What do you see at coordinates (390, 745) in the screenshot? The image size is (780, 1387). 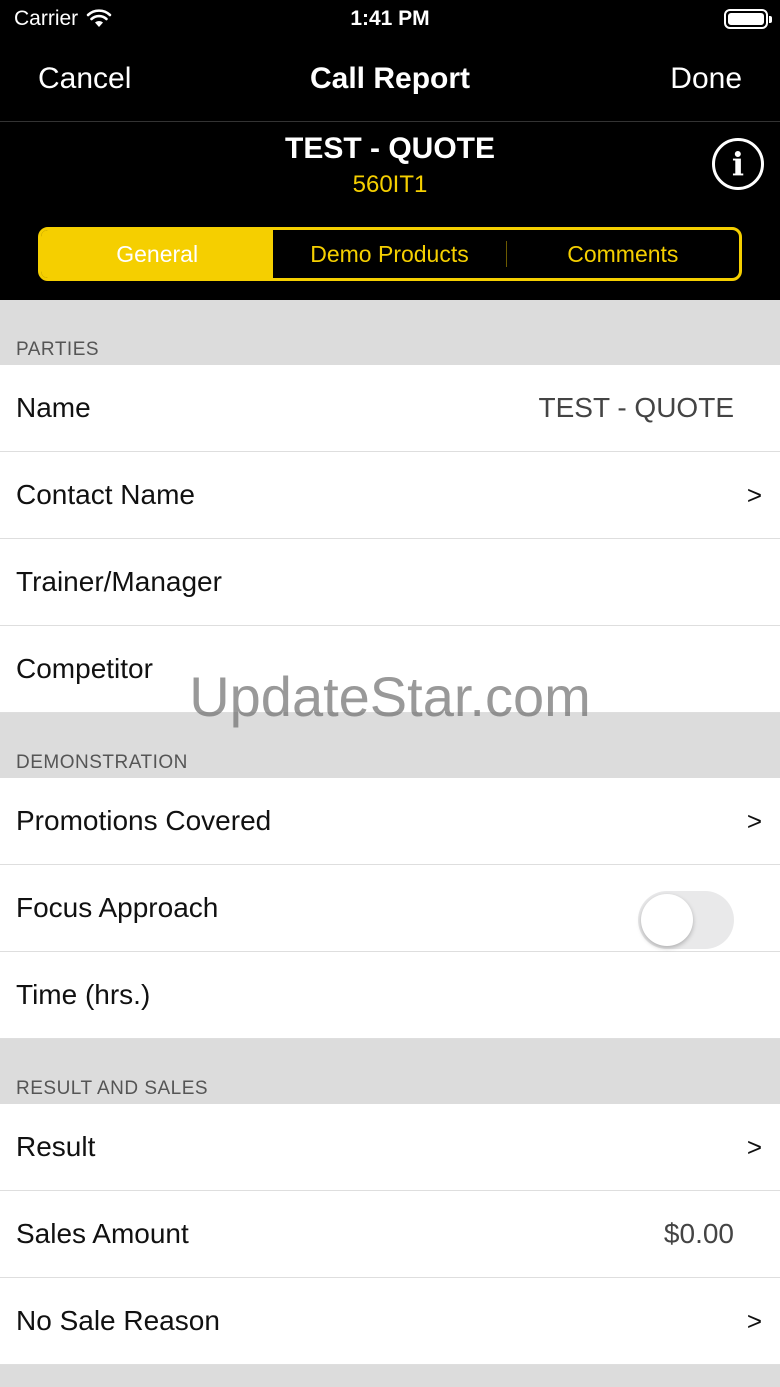 I see `section-header-demonstration: DEMONSTRATION` at bounding box center [390, 745].